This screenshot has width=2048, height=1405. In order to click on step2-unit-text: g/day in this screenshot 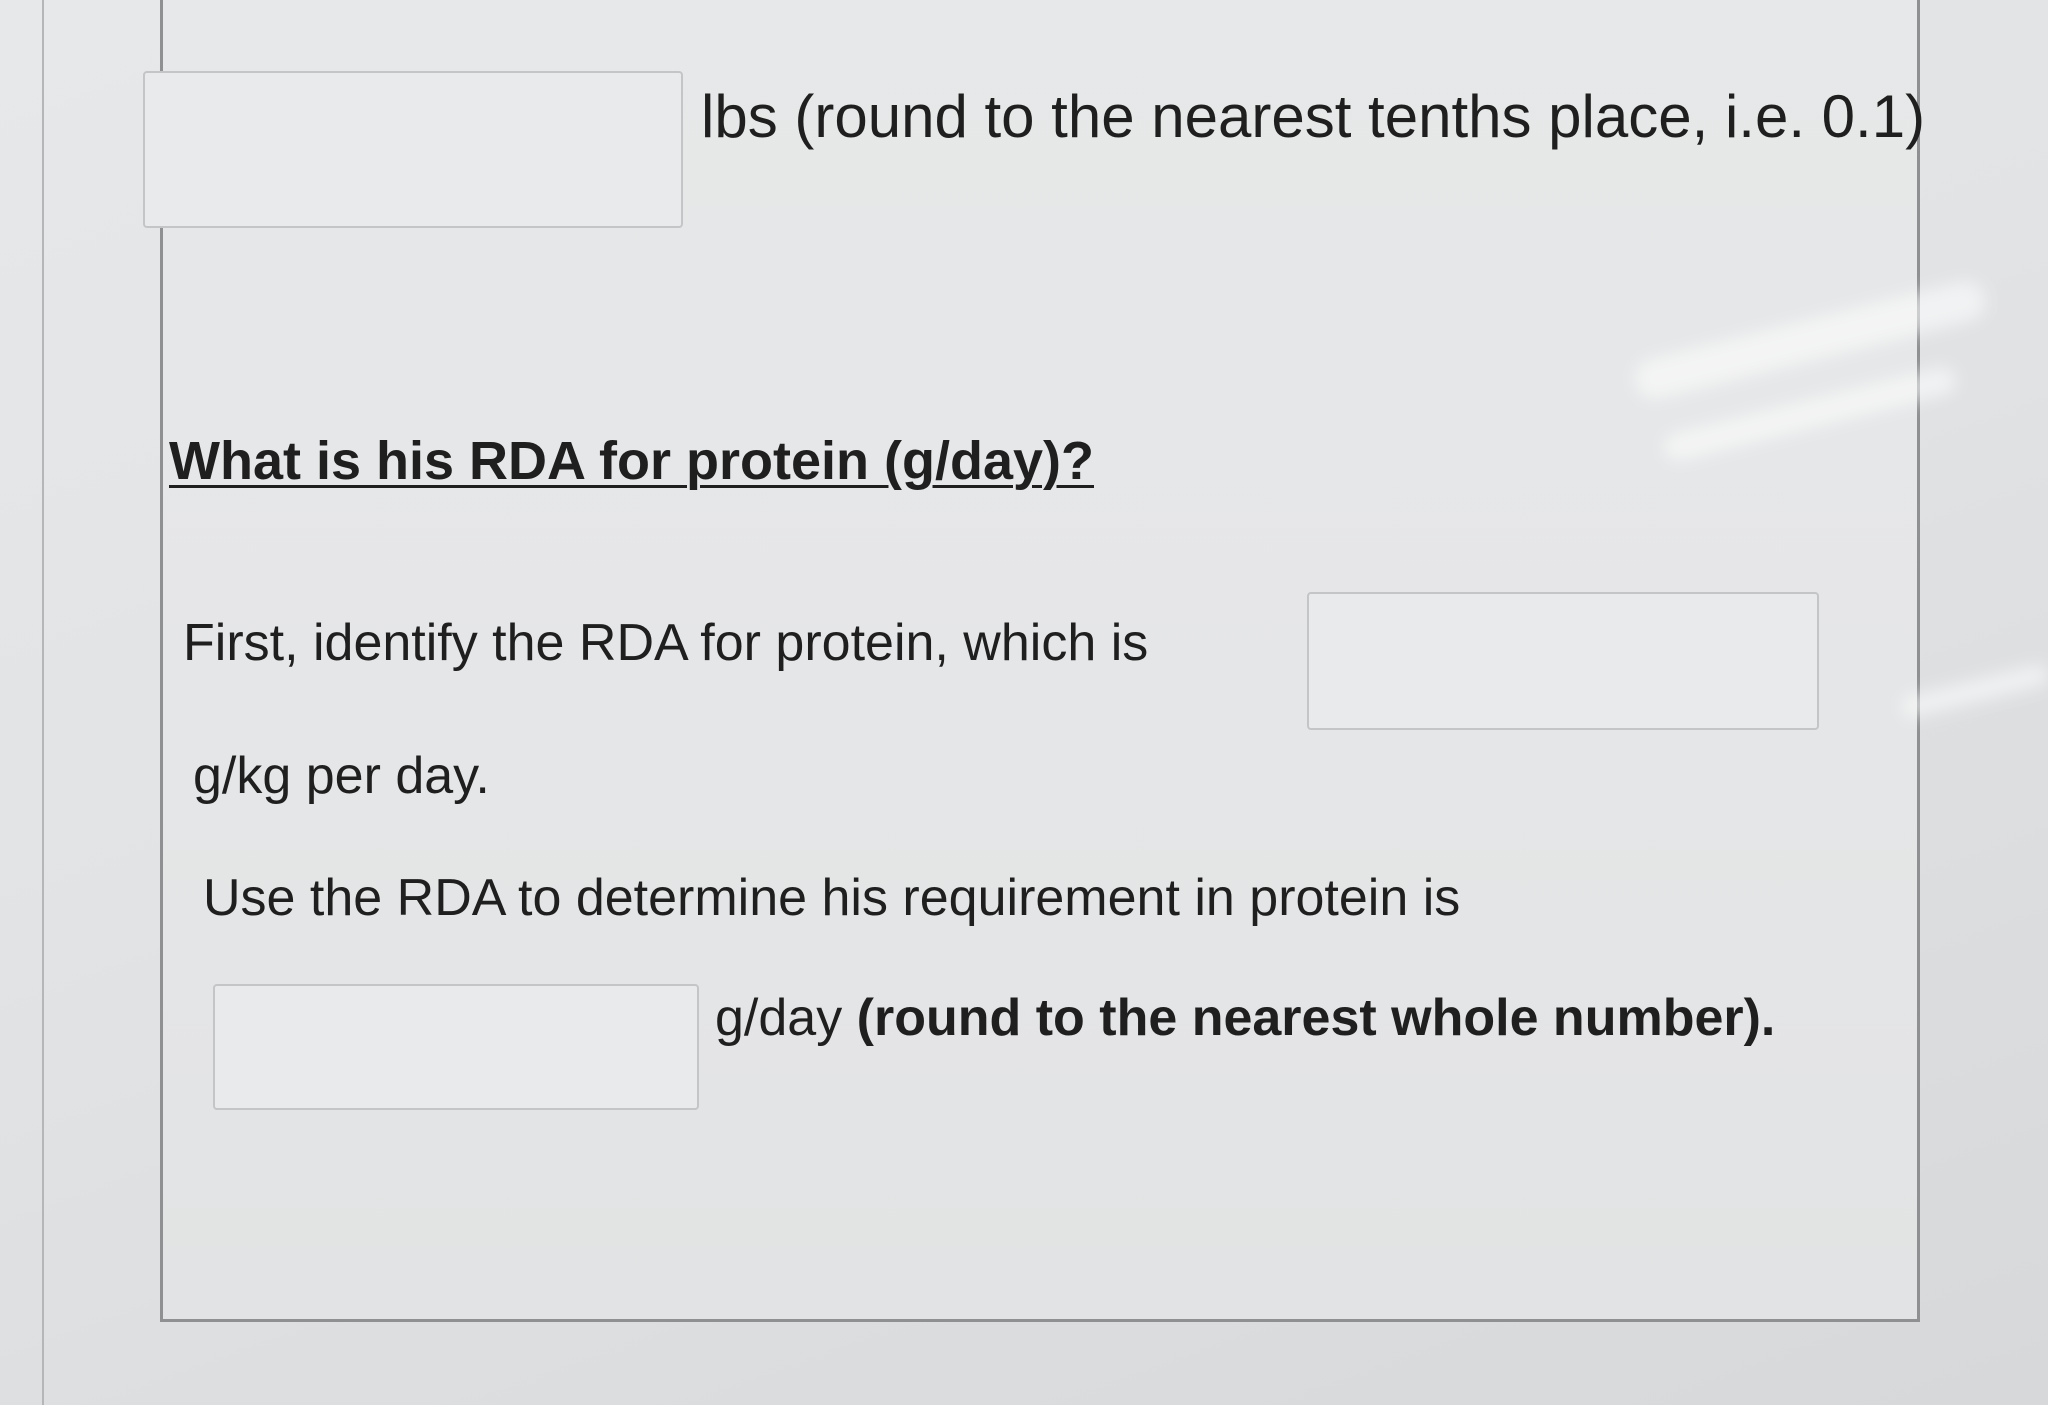, I will do `click(779, 1018)`.